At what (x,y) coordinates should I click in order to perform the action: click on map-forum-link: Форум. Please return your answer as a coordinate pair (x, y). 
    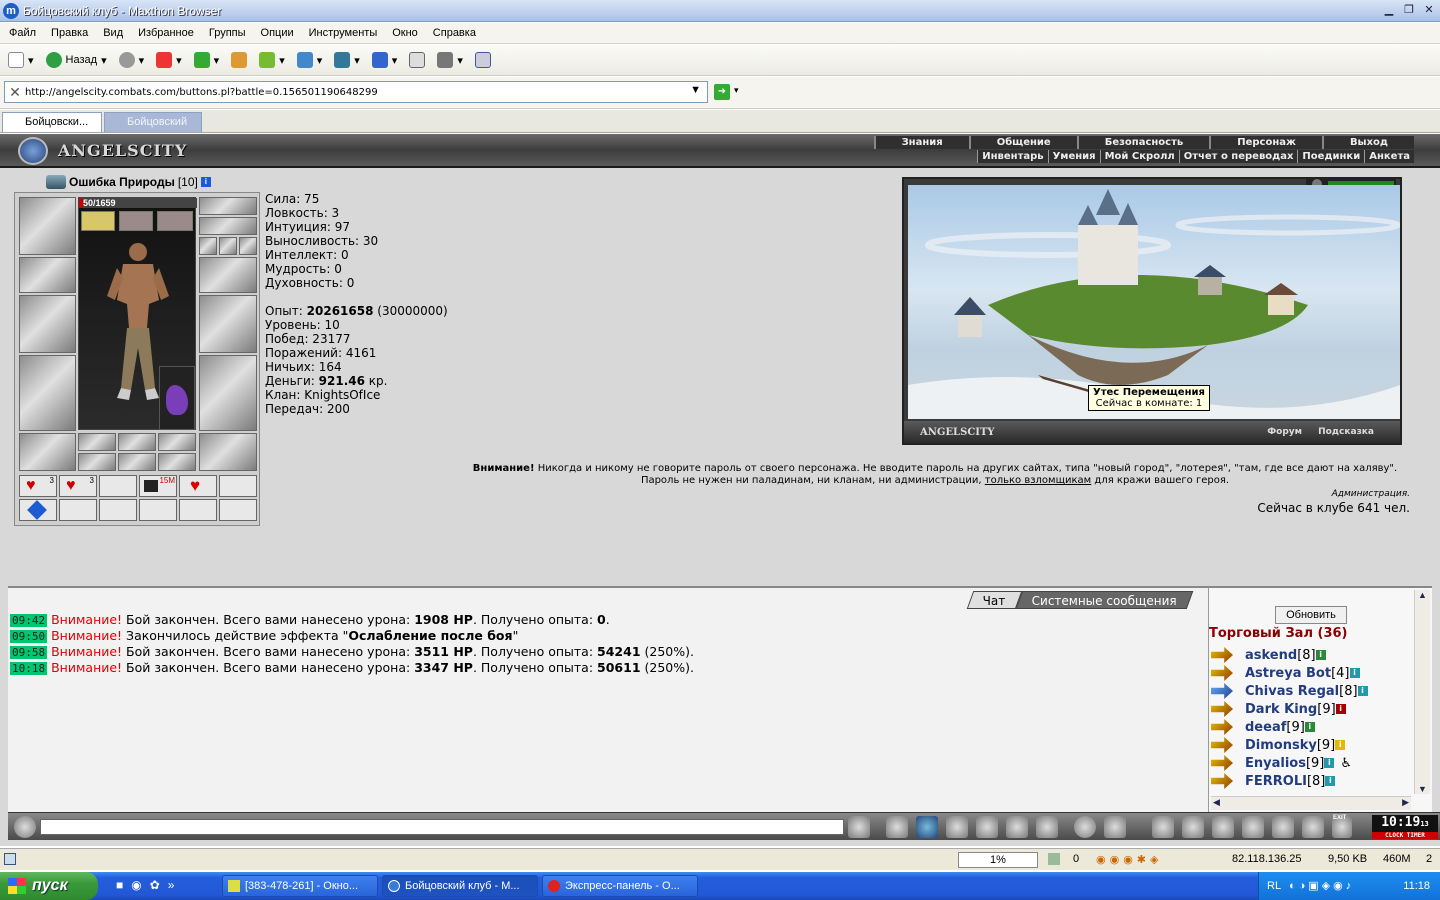
    Looking at the image, I should click on (1284, 432).